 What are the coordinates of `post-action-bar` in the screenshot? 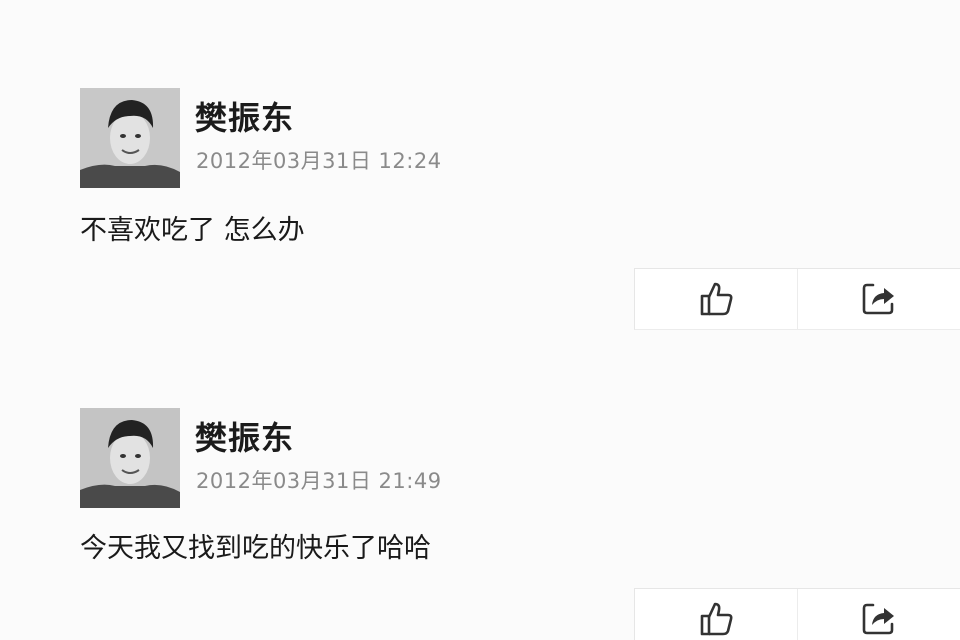 It's located at (797, 614).